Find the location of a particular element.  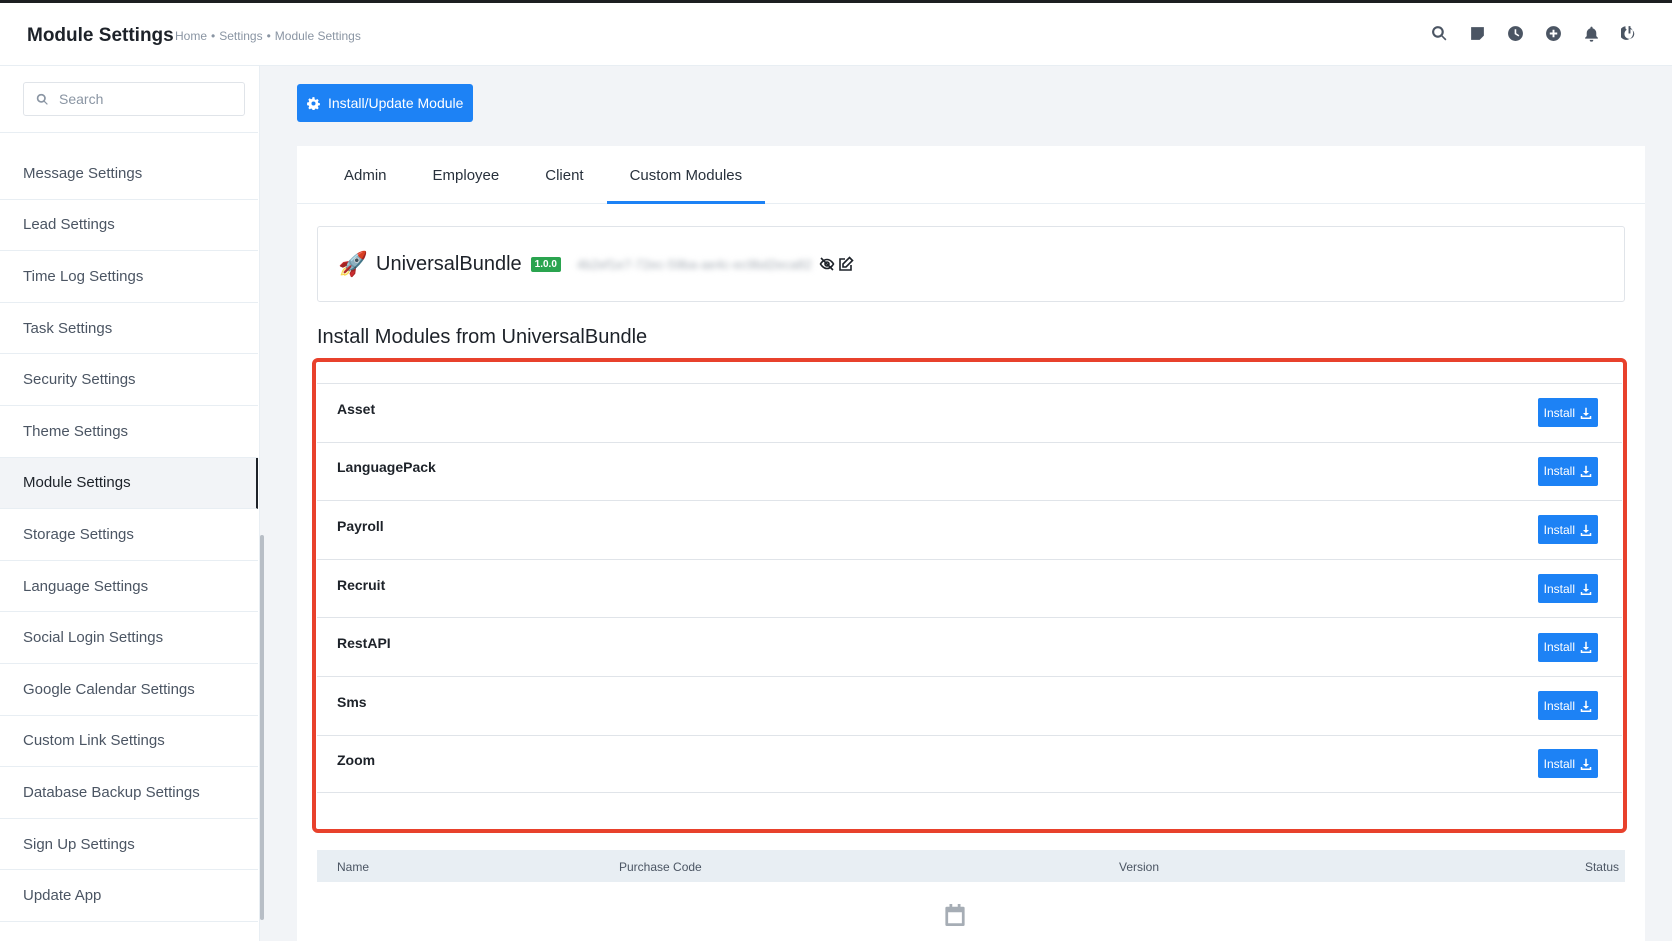

sidebar-search is located at coordinates (134, 99).